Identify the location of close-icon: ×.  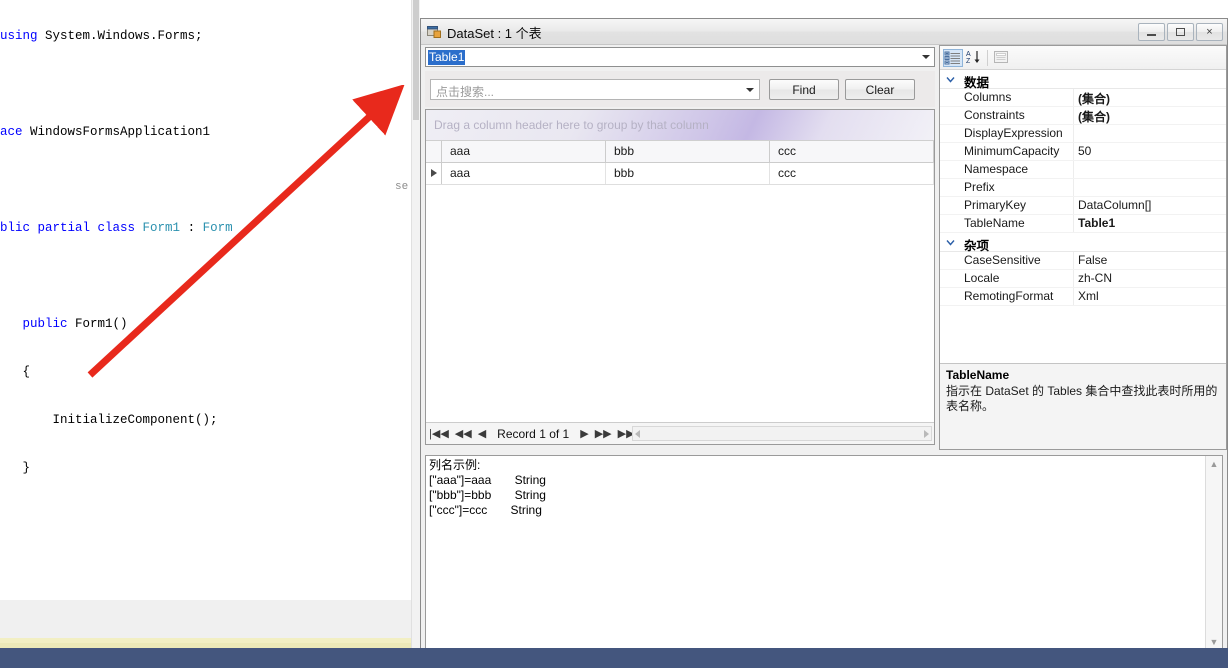
(1209, 31).